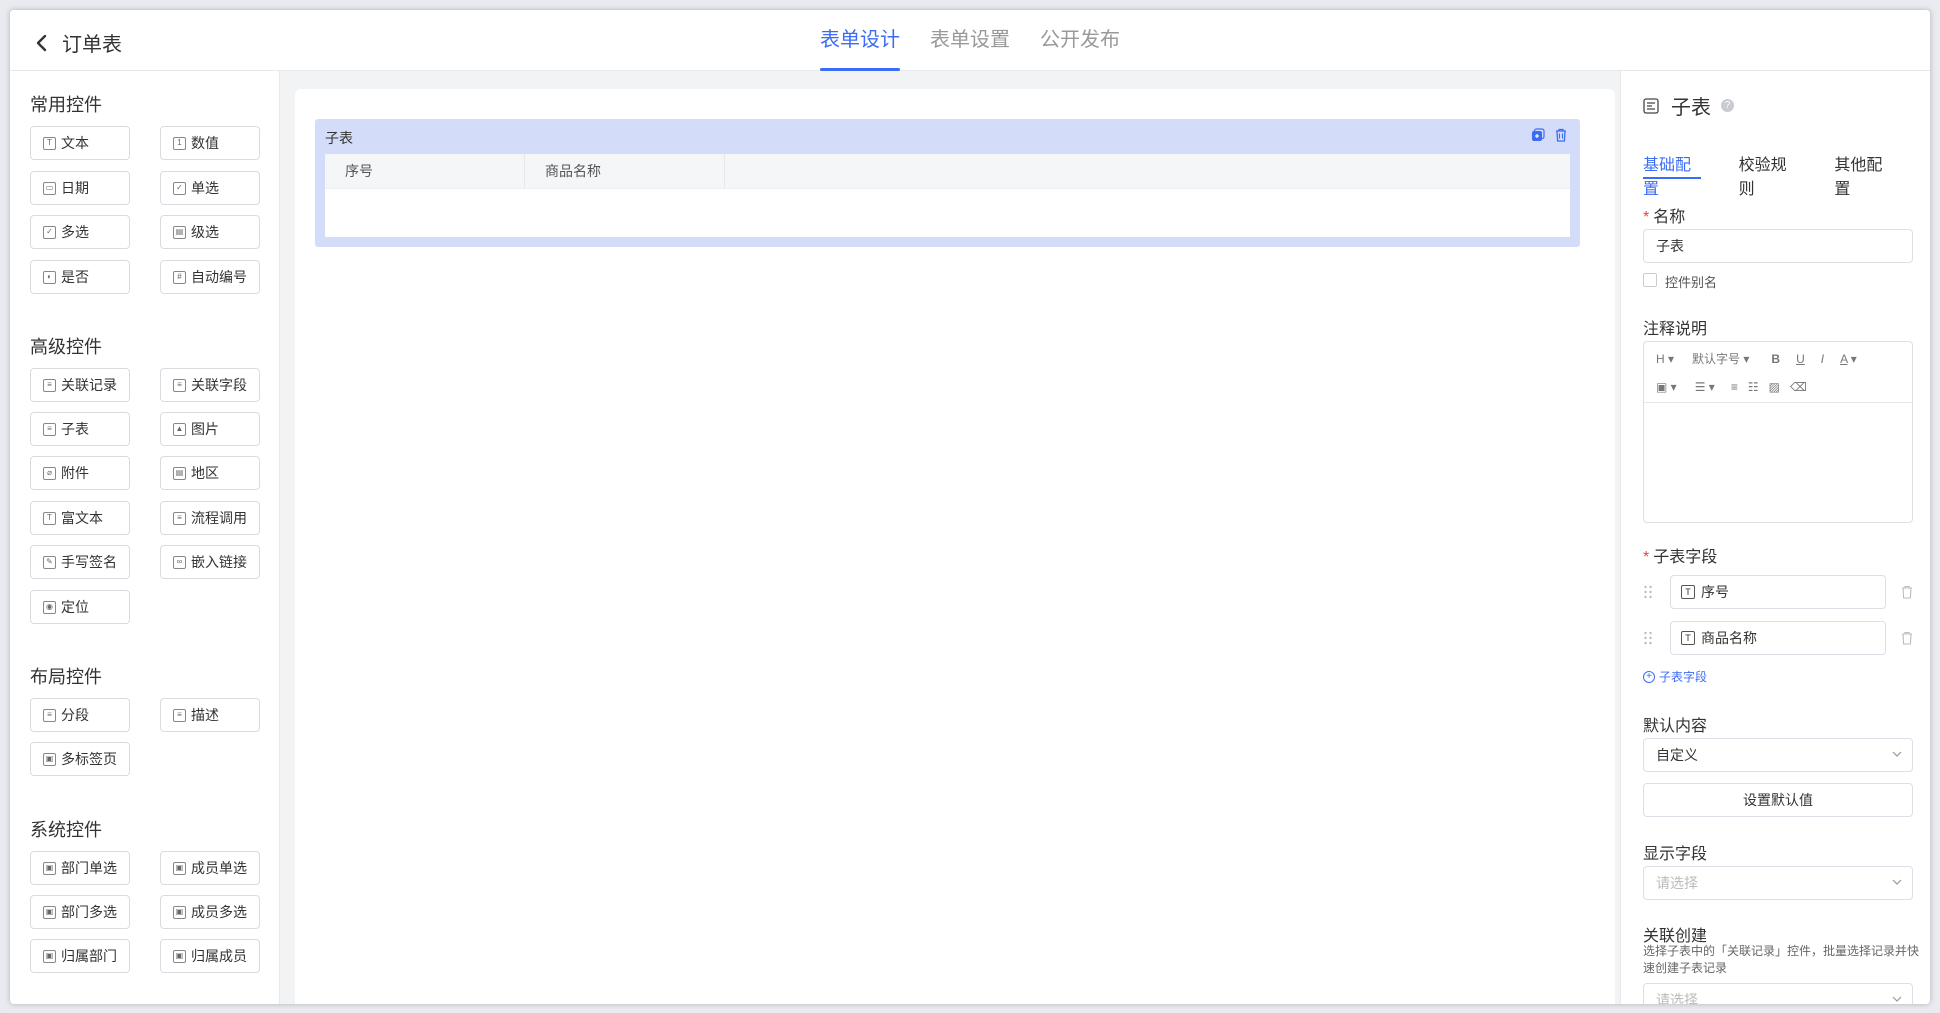 This screenshot has height=1013, width=1940. What do you see at coordinates (66, 677) in the screenshot?
I see `group-title-layout: 布局控件` at bounding box center [66, 677].